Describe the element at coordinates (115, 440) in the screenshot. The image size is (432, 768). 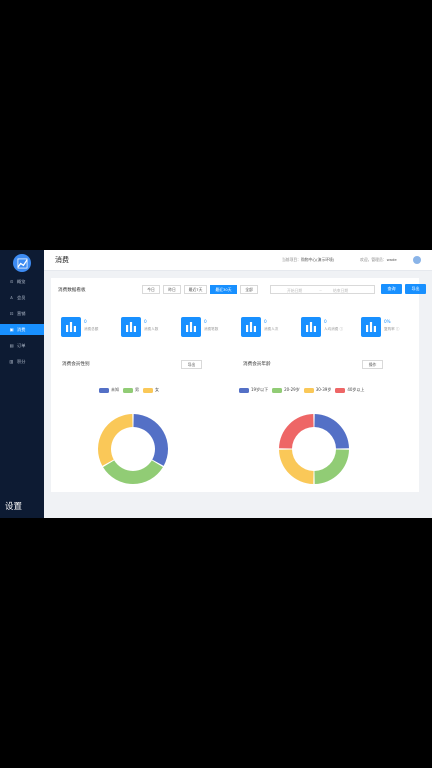
I see `donut-slice-女` at that location.